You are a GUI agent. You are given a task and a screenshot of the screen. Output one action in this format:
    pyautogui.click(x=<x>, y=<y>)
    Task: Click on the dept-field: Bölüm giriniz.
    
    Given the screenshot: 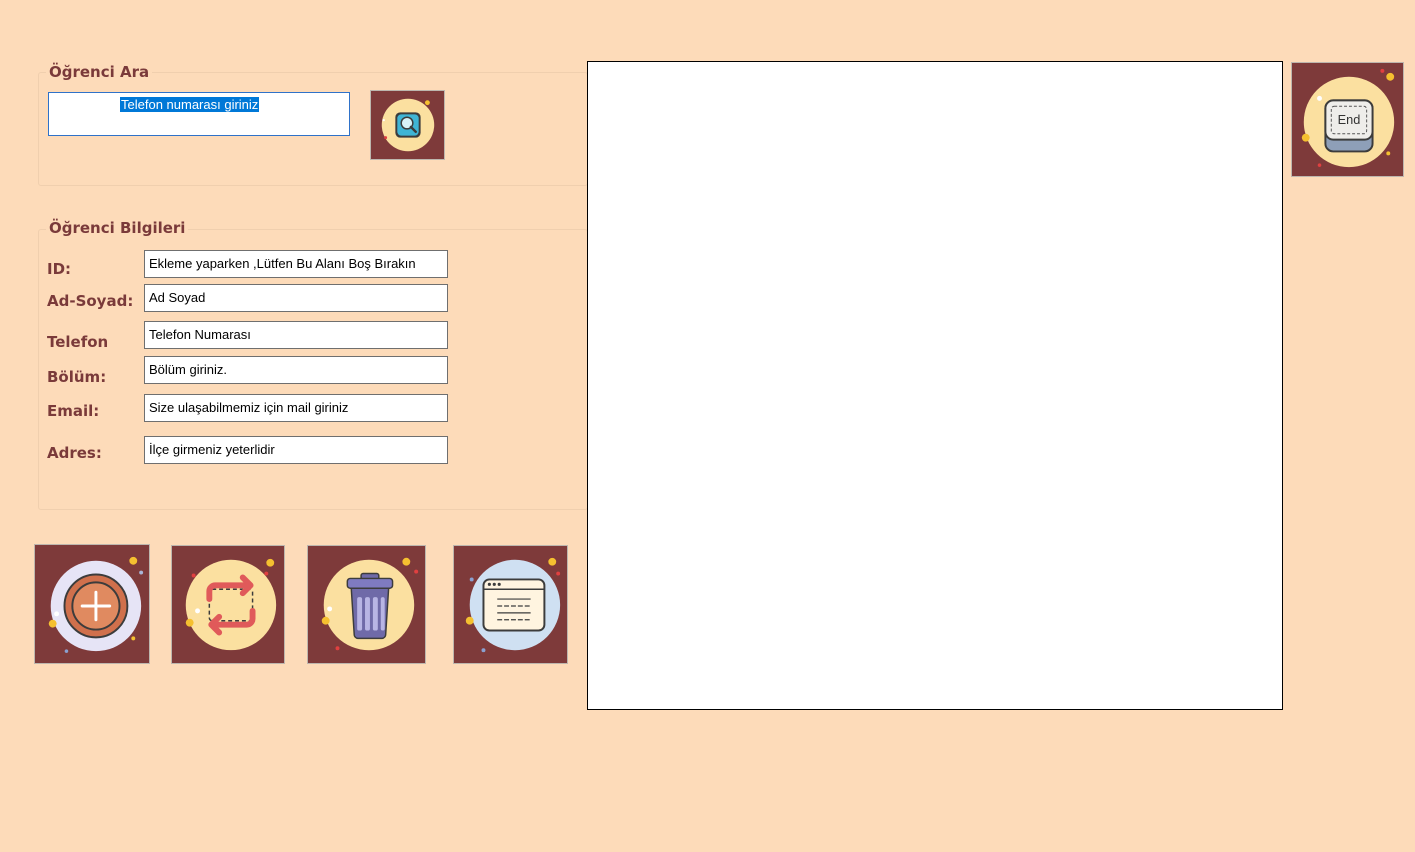 What is the action you would take?
    pyautogui.click(x=296, y=370)
    